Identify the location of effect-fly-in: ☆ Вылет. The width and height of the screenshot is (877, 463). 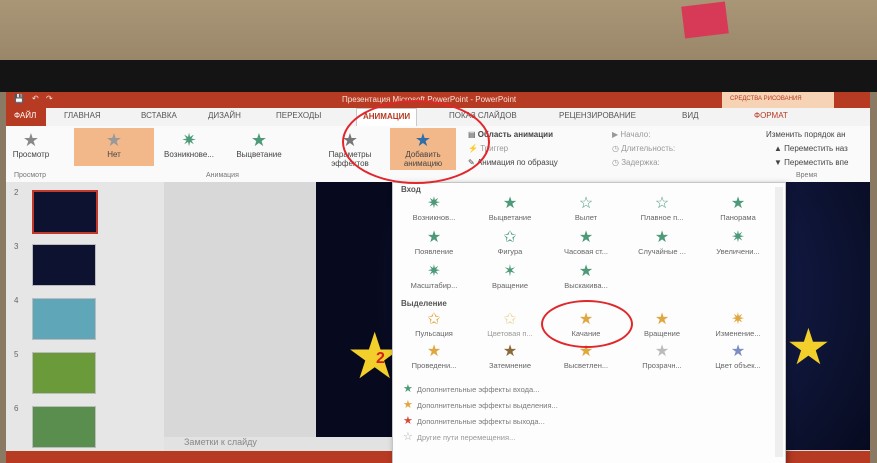
(586, 208).